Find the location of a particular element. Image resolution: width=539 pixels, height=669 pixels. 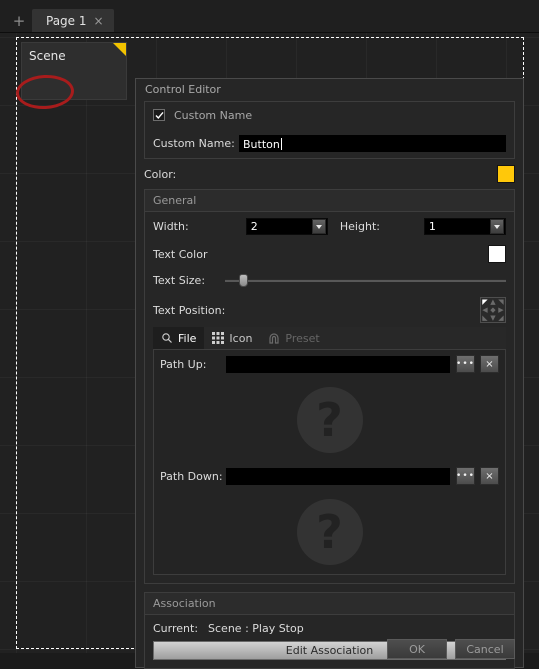

scene-control-button: Scene is located at coordinates (74, 71).